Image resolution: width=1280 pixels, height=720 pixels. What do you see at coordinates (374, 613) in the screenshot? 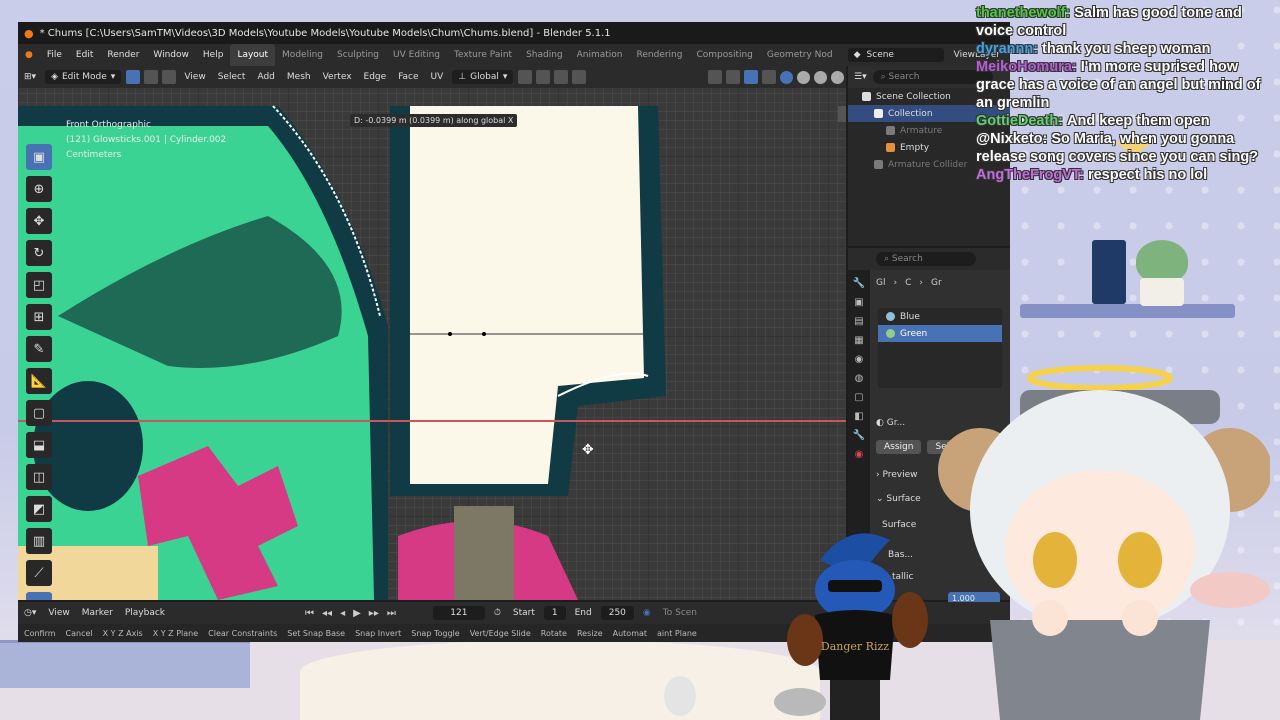
I see `next-keyframe-icon: ▸▸` at bounding box center [374, 613].